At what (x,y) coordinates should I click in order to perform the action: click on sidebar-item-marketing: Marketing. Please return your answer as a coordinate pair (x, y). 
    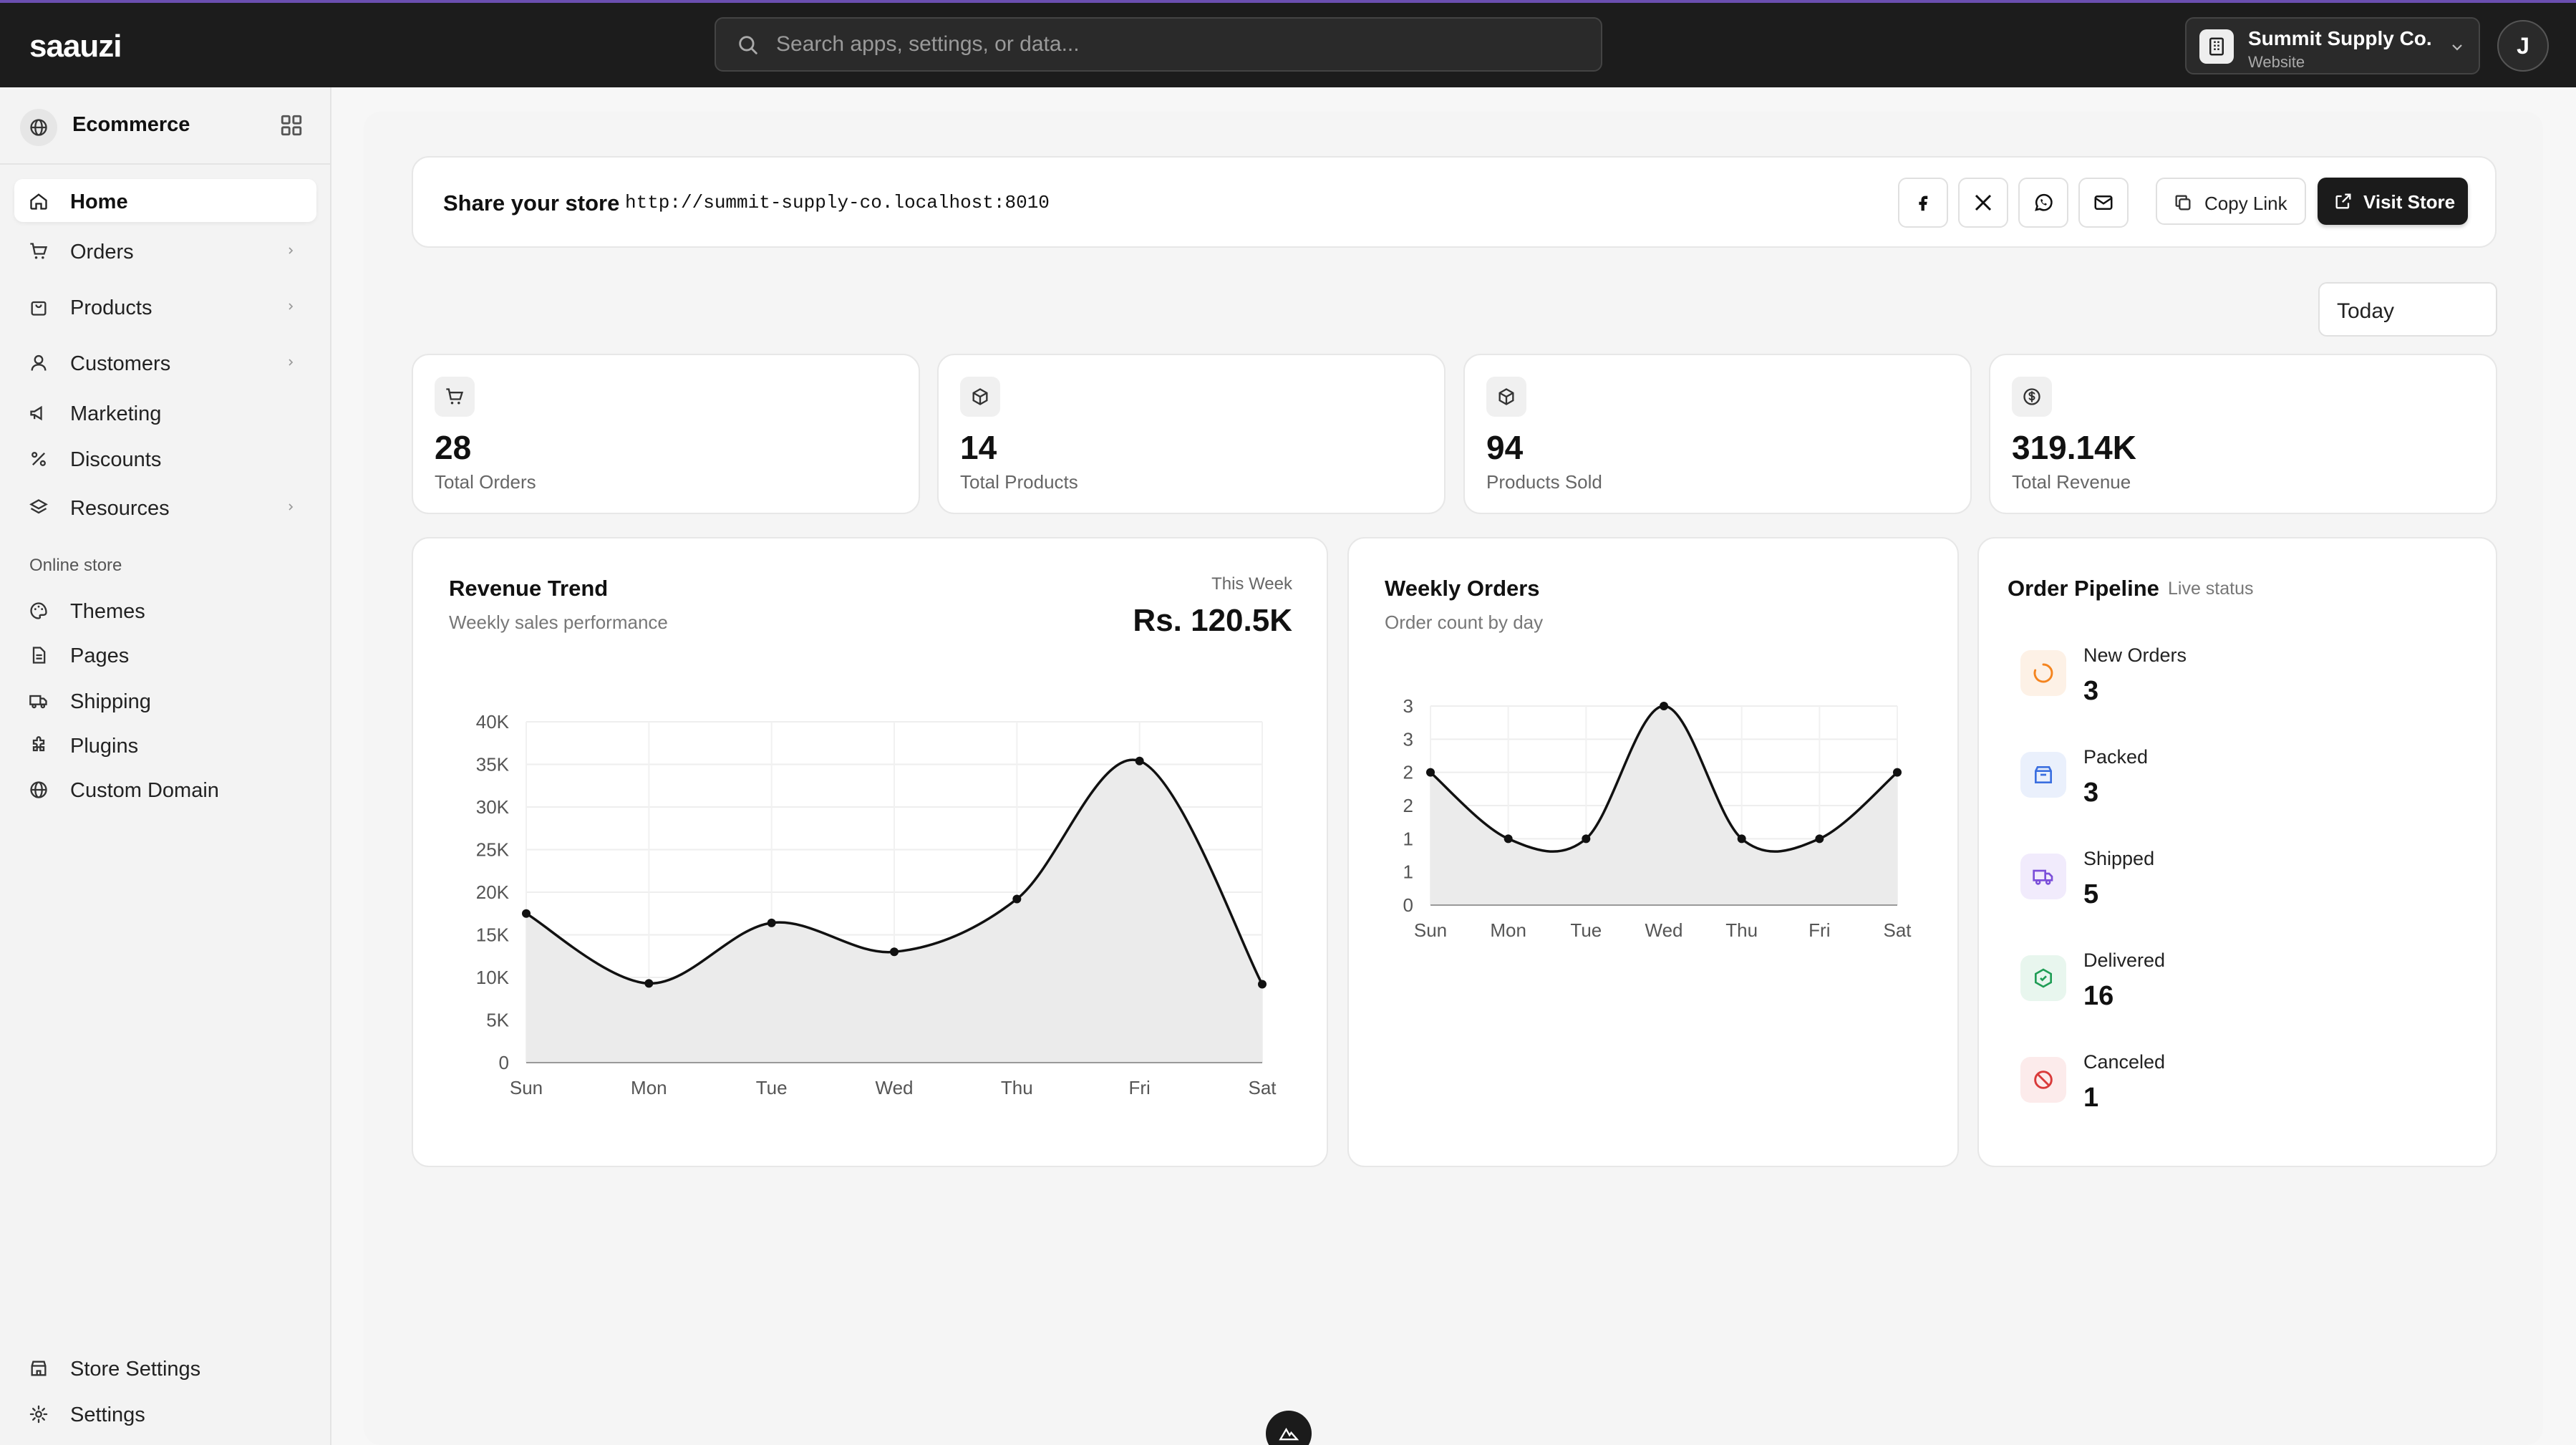
    Looking at the image, I should click on (165, 412).